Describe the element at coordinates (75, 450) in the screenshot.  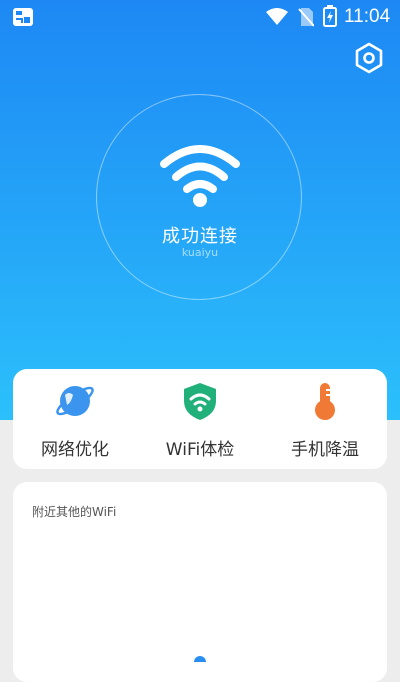
I see `tool-label: 网络优化` at that location.